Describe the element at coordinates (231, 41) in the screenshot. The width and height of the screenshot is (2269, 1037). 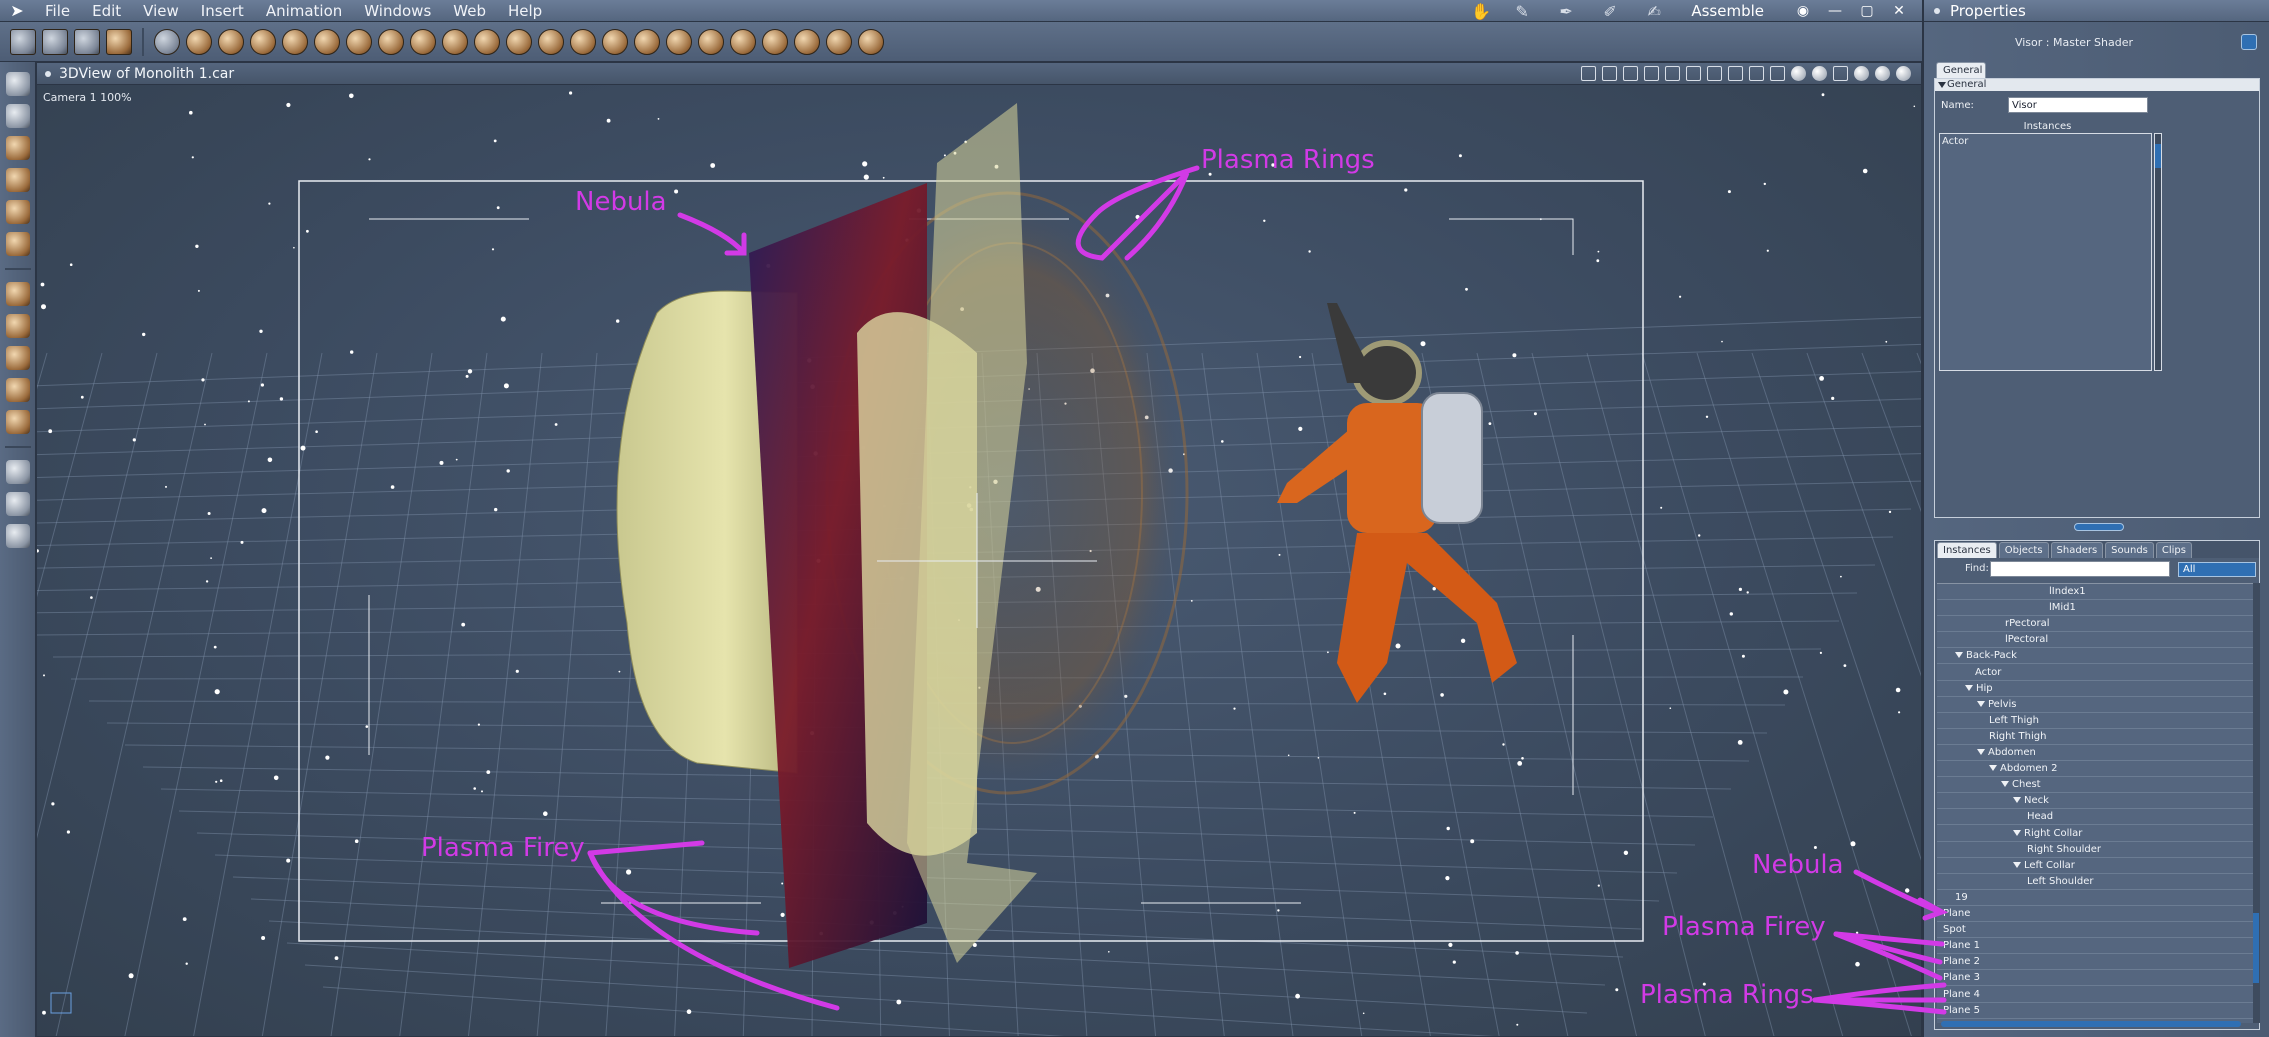
I see `globe-primitive-icon` at that location.